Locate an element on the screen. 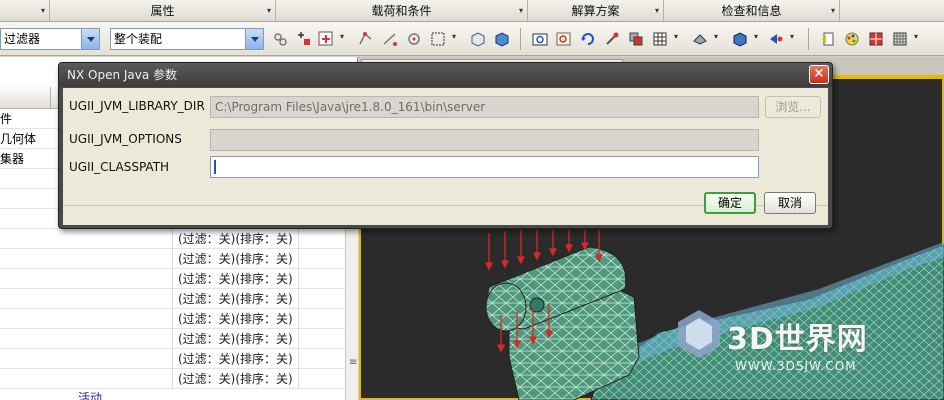  group-label: 检查和信息 is located at coordinates (751, 11).